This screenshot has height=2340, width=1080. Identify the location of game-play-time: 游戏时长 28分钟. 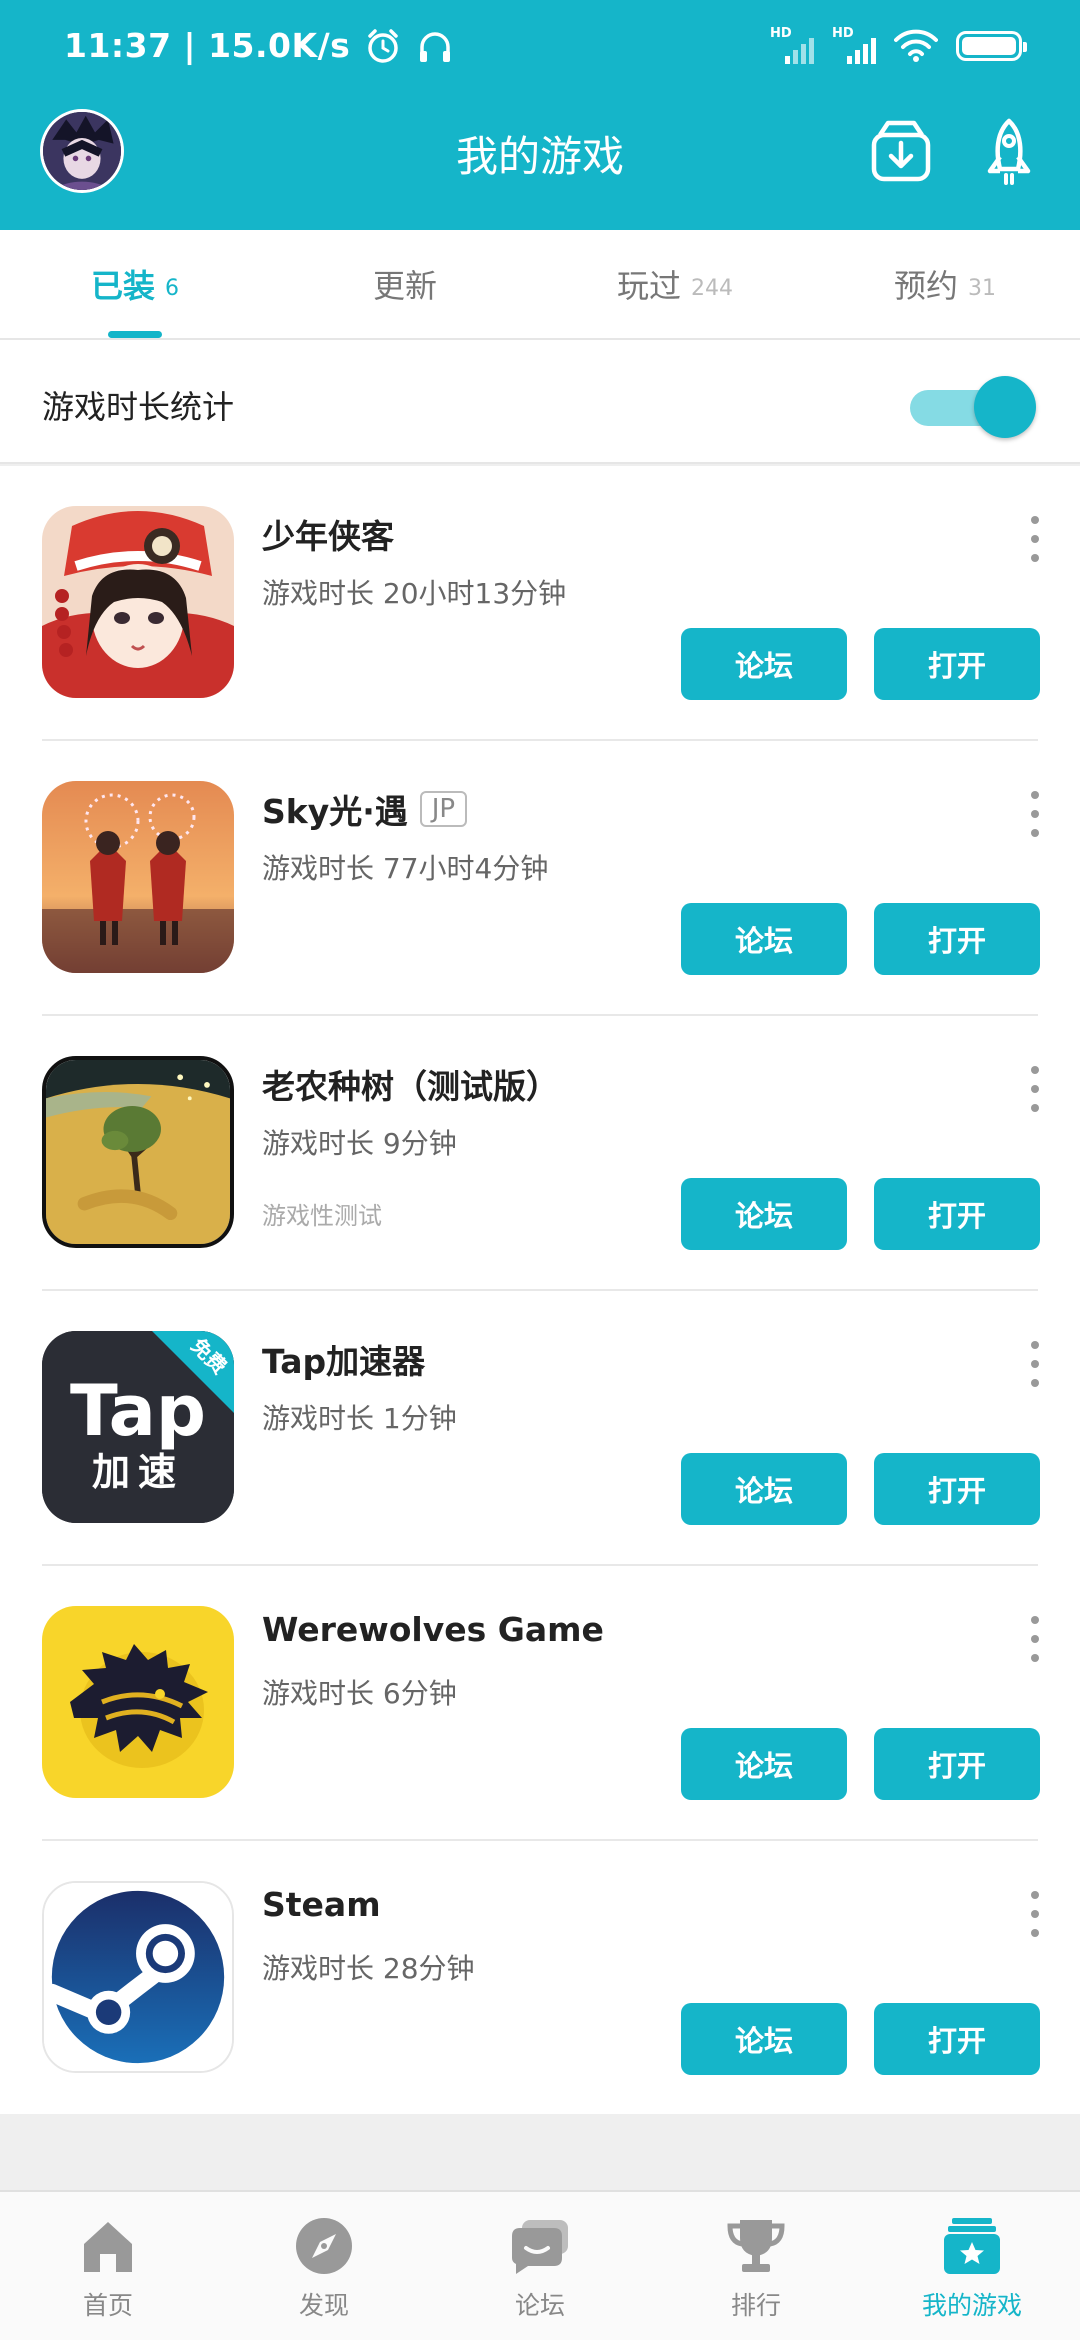
(368, 1968).